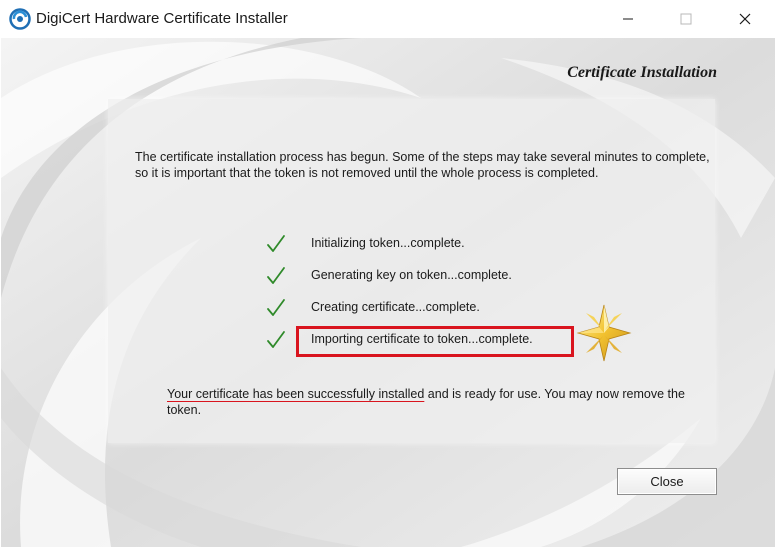 The height and width of the screenshot is (548, 776). I want to click on title-bar: DigiCert Hardware Certificate Installer, so click(388, 19).